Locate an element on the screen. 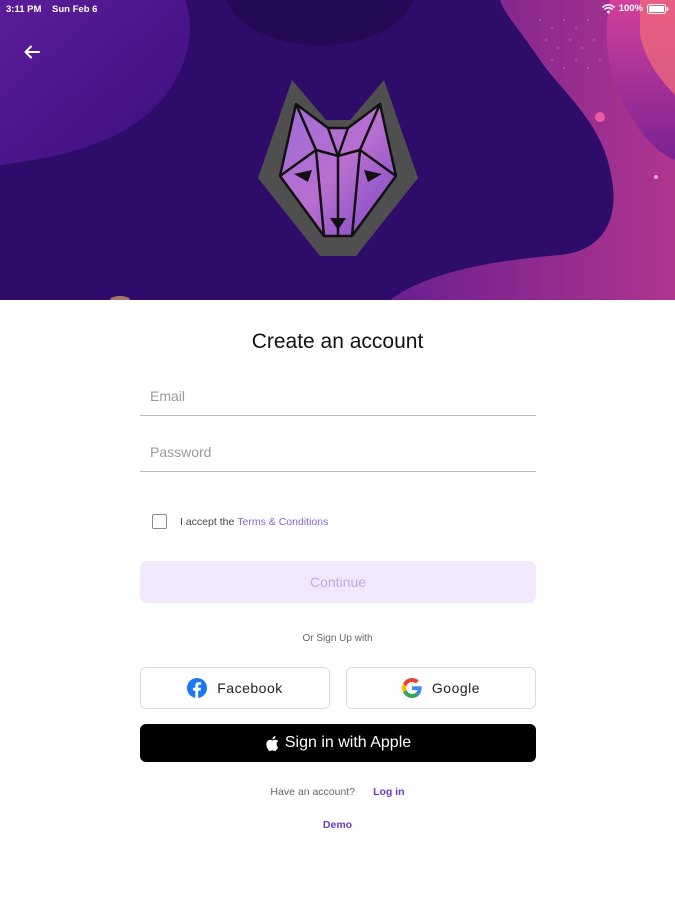 The image size is (675, 900). wifi-icon is located at coordinates (608, 8).